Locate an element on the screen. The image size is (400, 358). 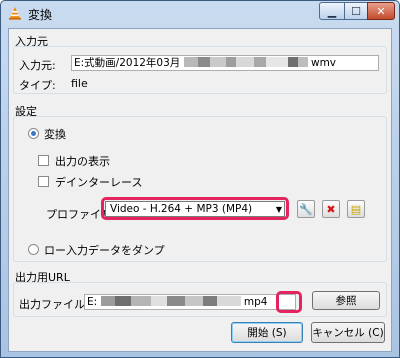
edit-profile-button: 🔧 is located at coordinates (306, 209).